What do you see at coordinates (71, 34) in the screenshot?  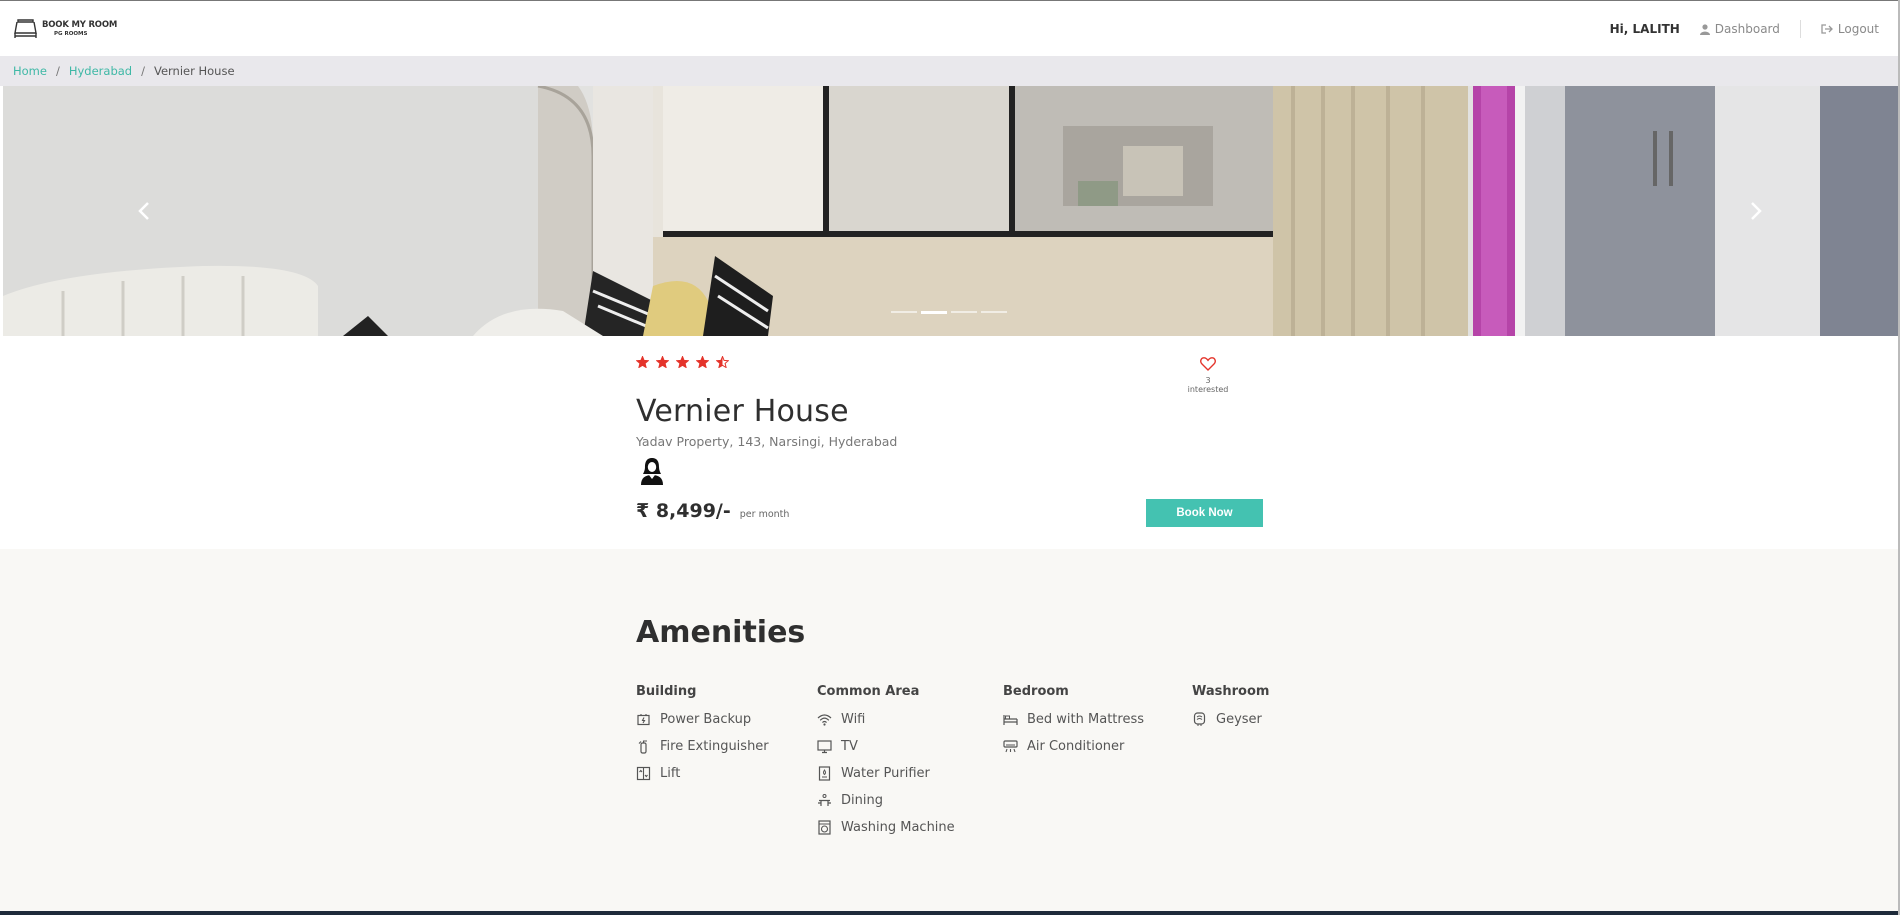 I see `brand-tagline: PG ROOMS` at bounding box center [71, 34].